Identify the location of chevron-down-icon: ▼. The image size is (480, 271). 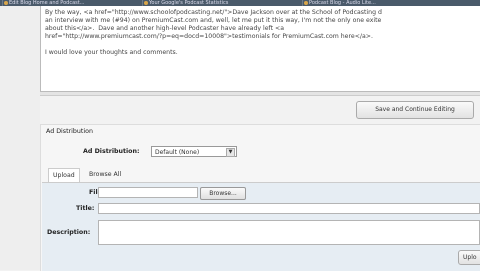
(230, 152).